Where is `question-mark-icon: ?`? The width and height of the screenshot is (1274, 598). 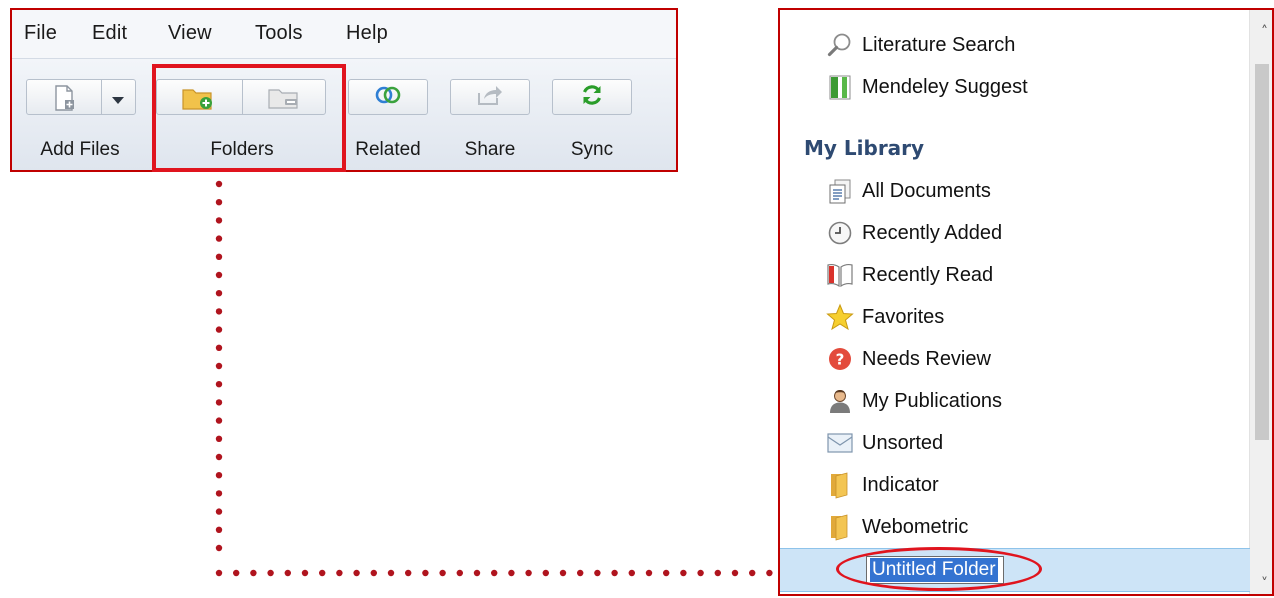
question-mark-icon: ? is located at coordinates (840, 359).